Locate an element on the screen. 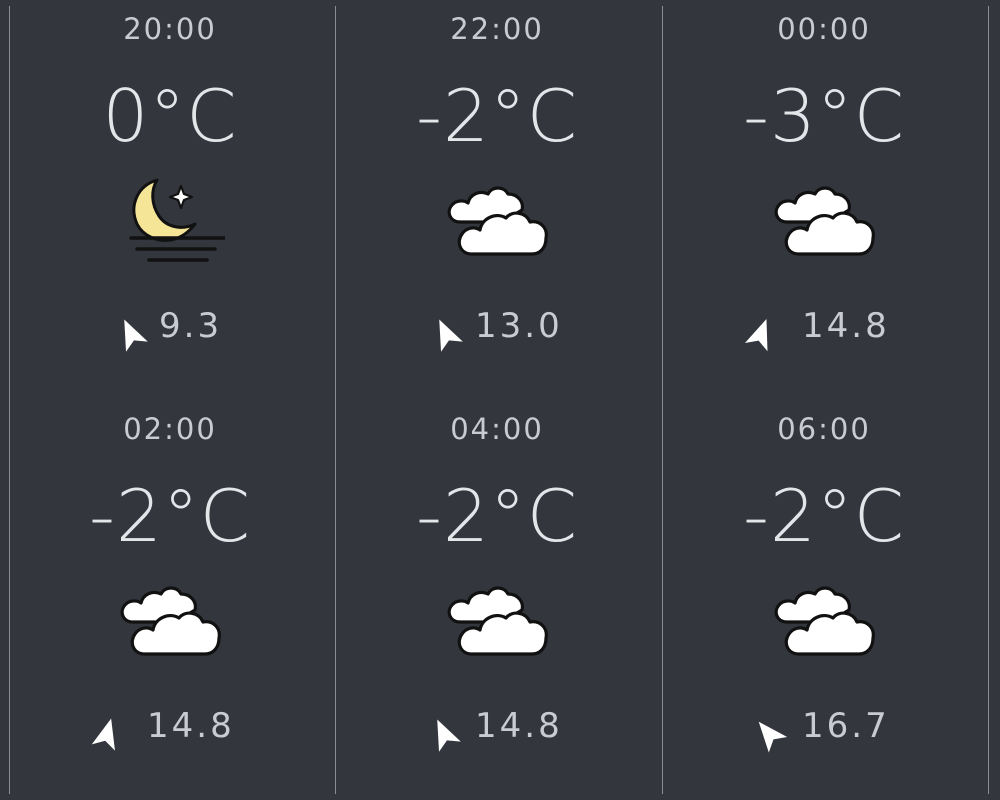 The height and width of the screenshot is (800, 1000). forecast-time: 06:00 is located at coordinates (824, 429).